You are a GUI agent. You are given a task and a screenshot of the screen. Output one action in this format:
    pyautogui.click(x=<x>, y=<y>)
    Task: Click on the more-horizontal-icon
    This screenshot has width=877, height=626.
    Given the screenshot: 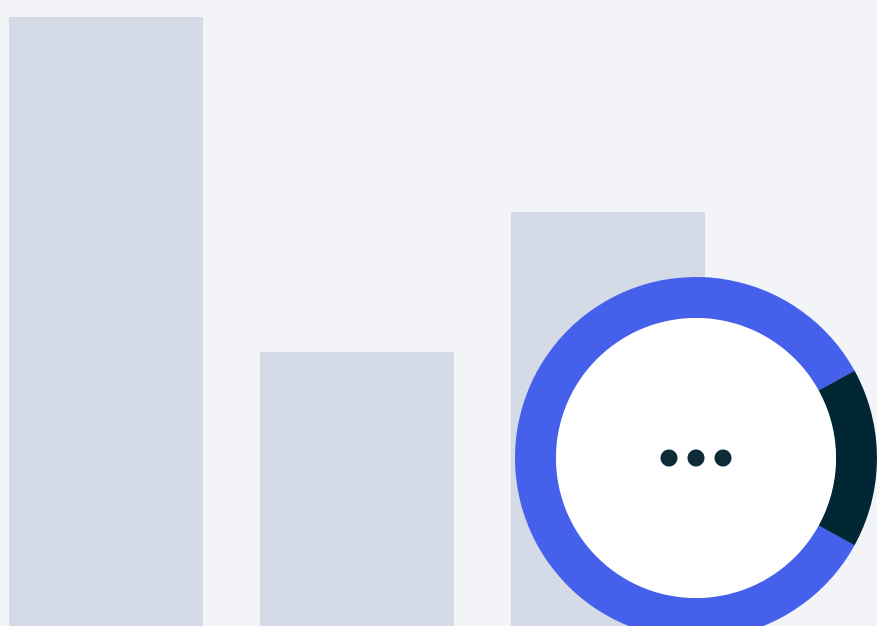 What is the action you would take?
    pyautogui.click(x=696, y=458)
    